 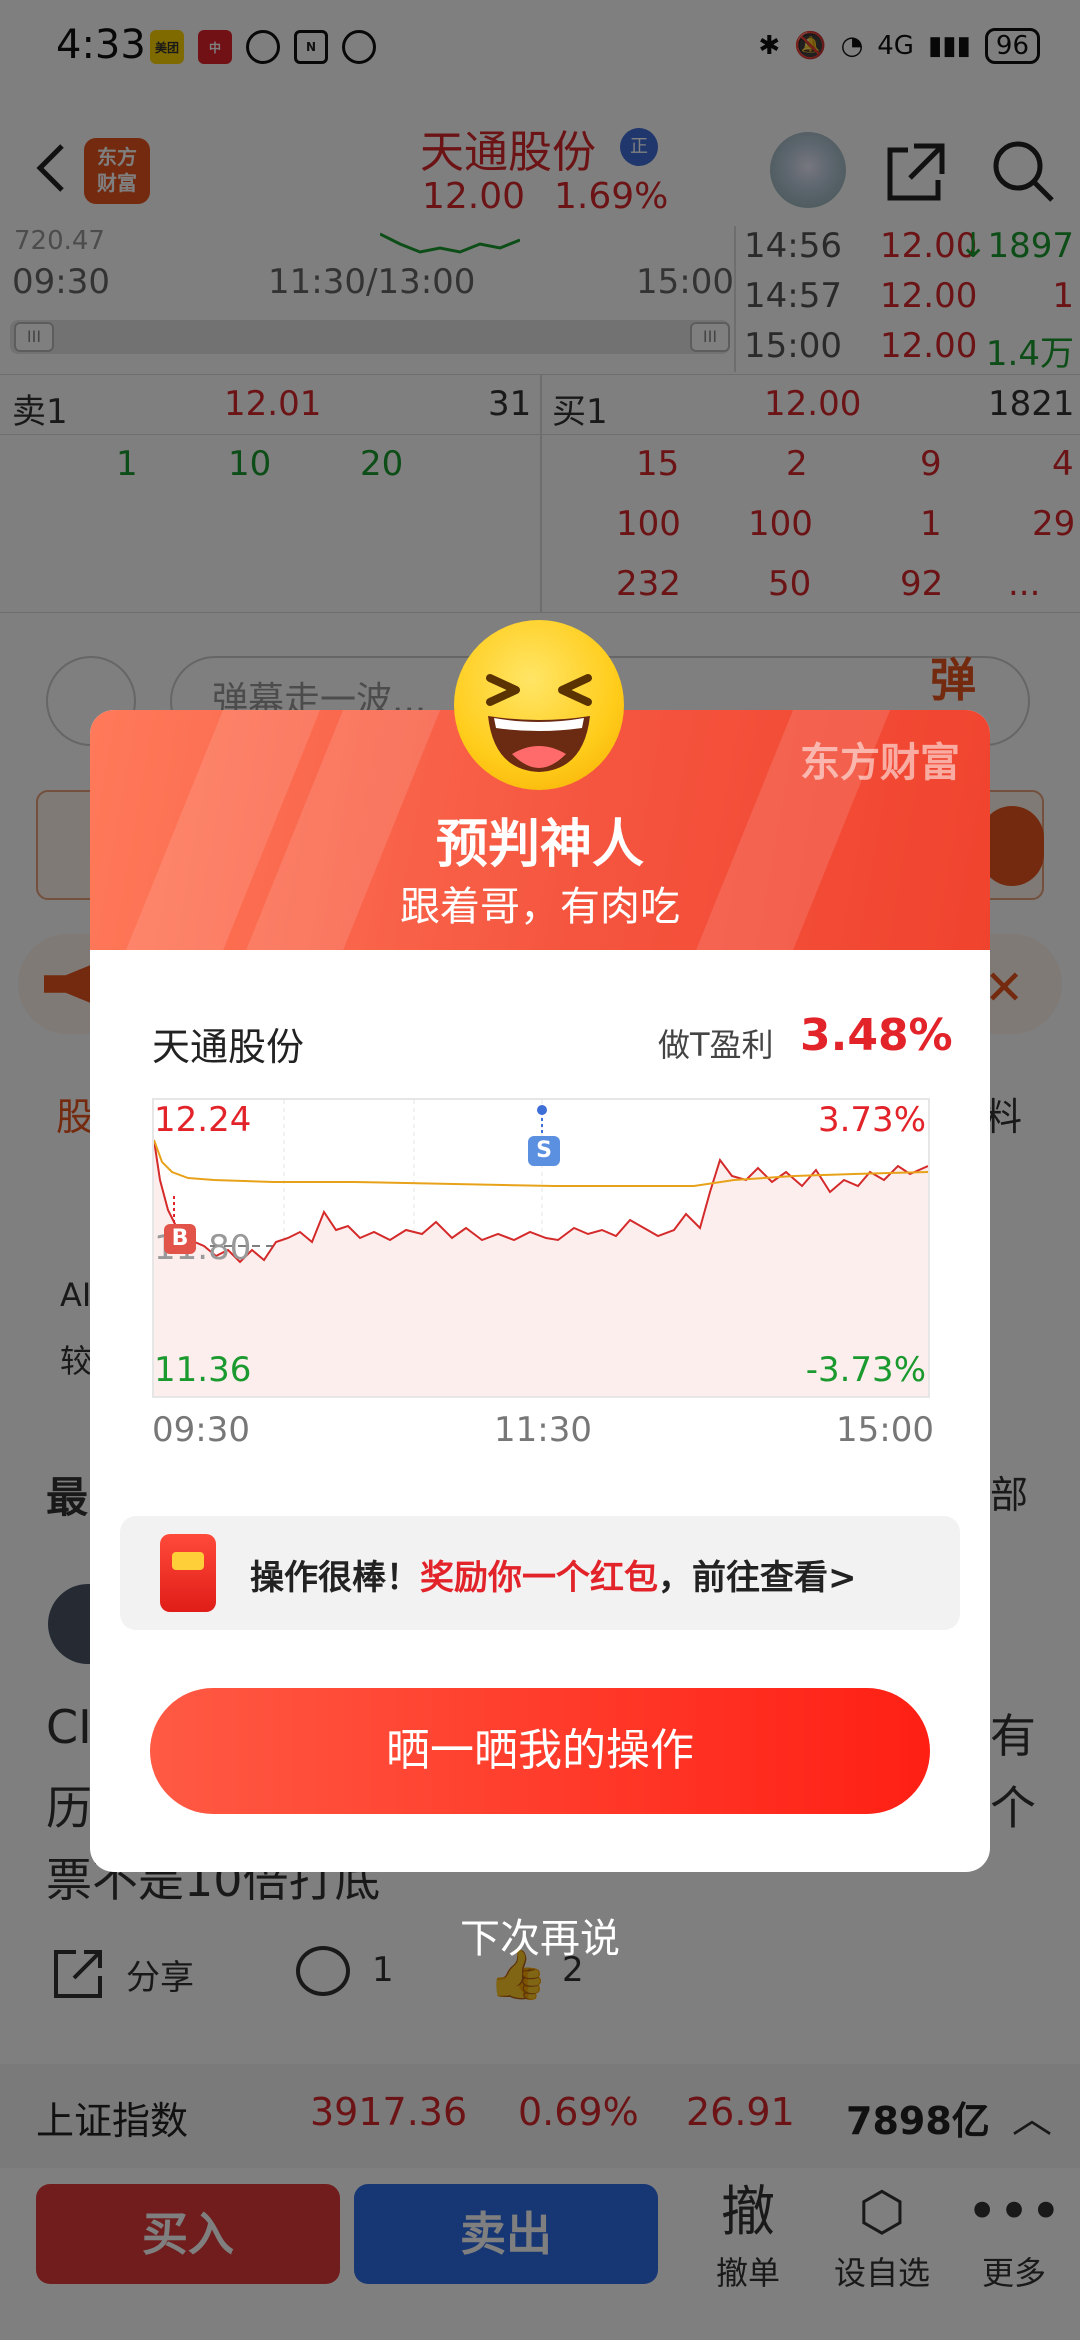 I want to click on red-packet-icon, so click(x=188, y=1573).